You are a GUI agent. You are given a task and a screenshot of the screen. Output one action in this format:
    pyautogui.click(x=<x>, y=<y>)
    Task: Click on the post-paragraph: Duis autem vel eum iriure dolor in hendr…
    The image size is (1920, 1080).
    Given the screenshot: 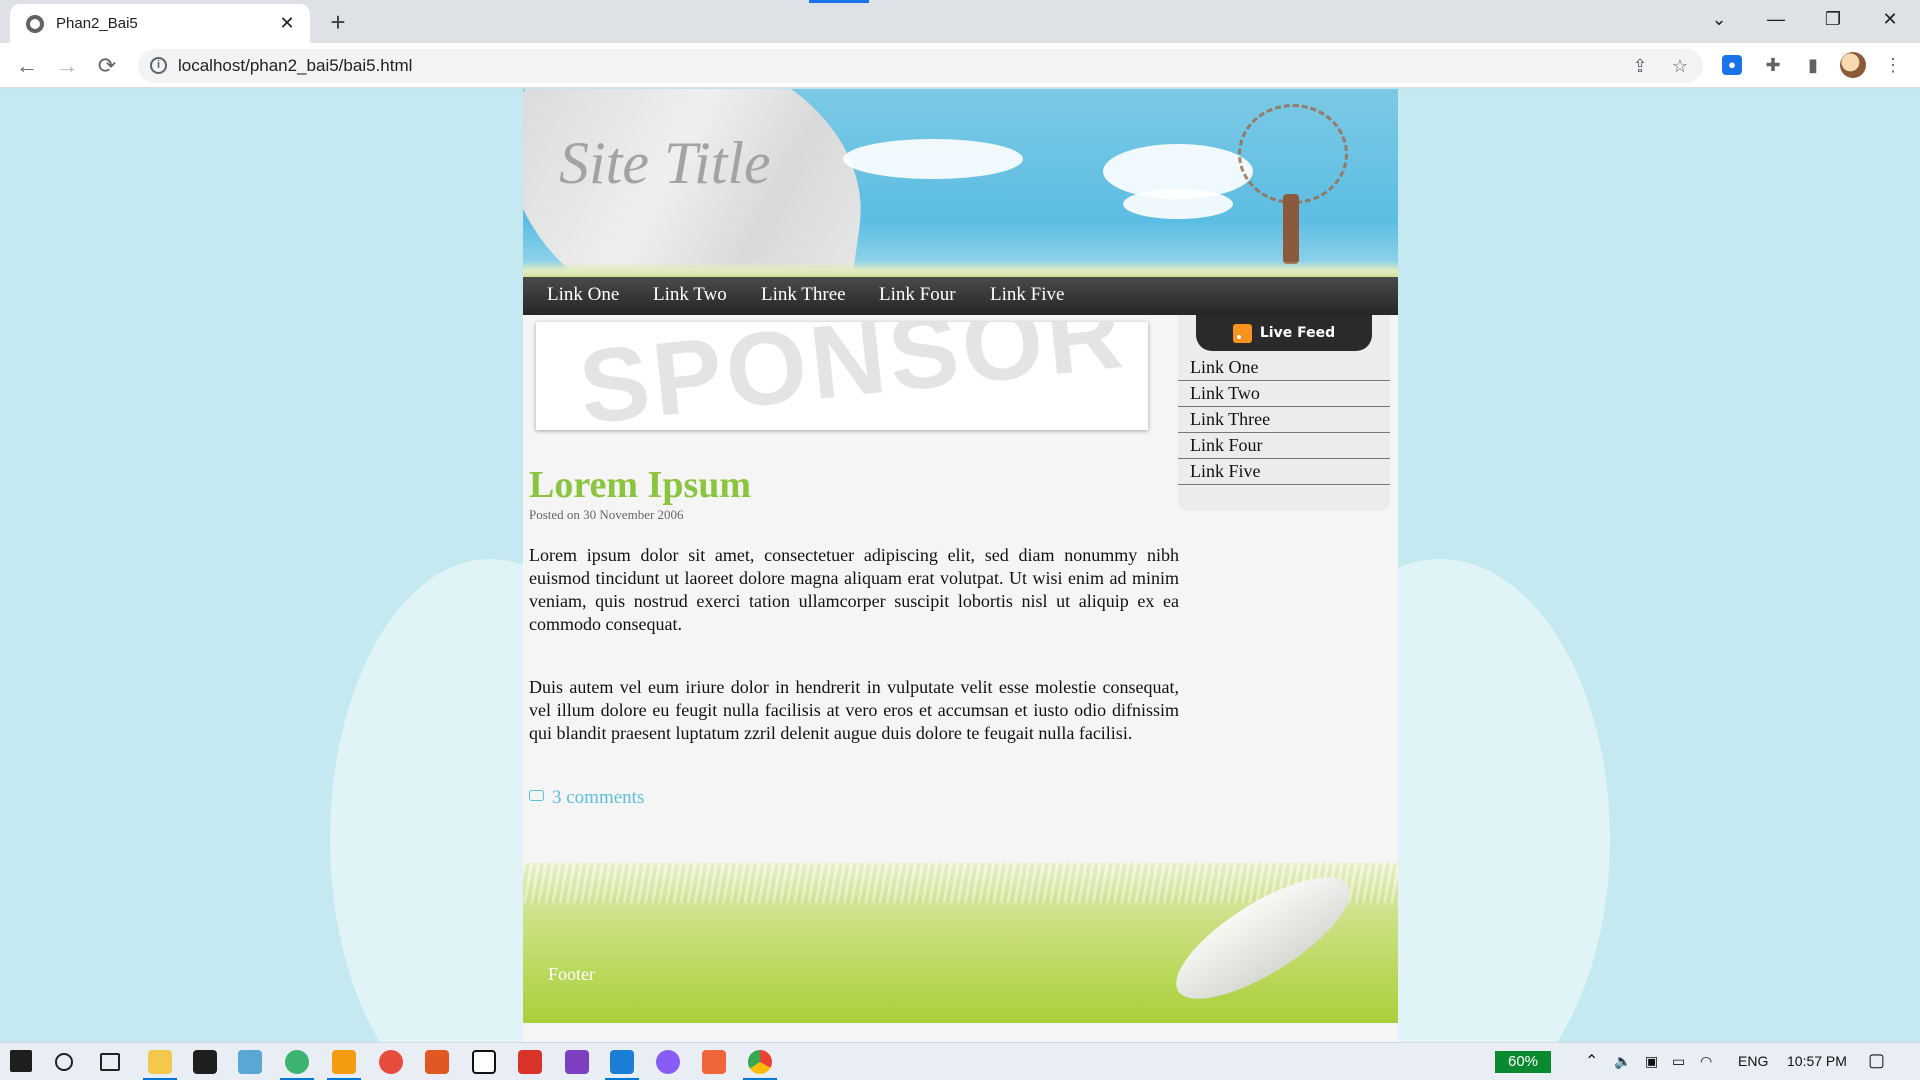 What is the action you would take?
    pyautogui.click(x=854, y=710)
    